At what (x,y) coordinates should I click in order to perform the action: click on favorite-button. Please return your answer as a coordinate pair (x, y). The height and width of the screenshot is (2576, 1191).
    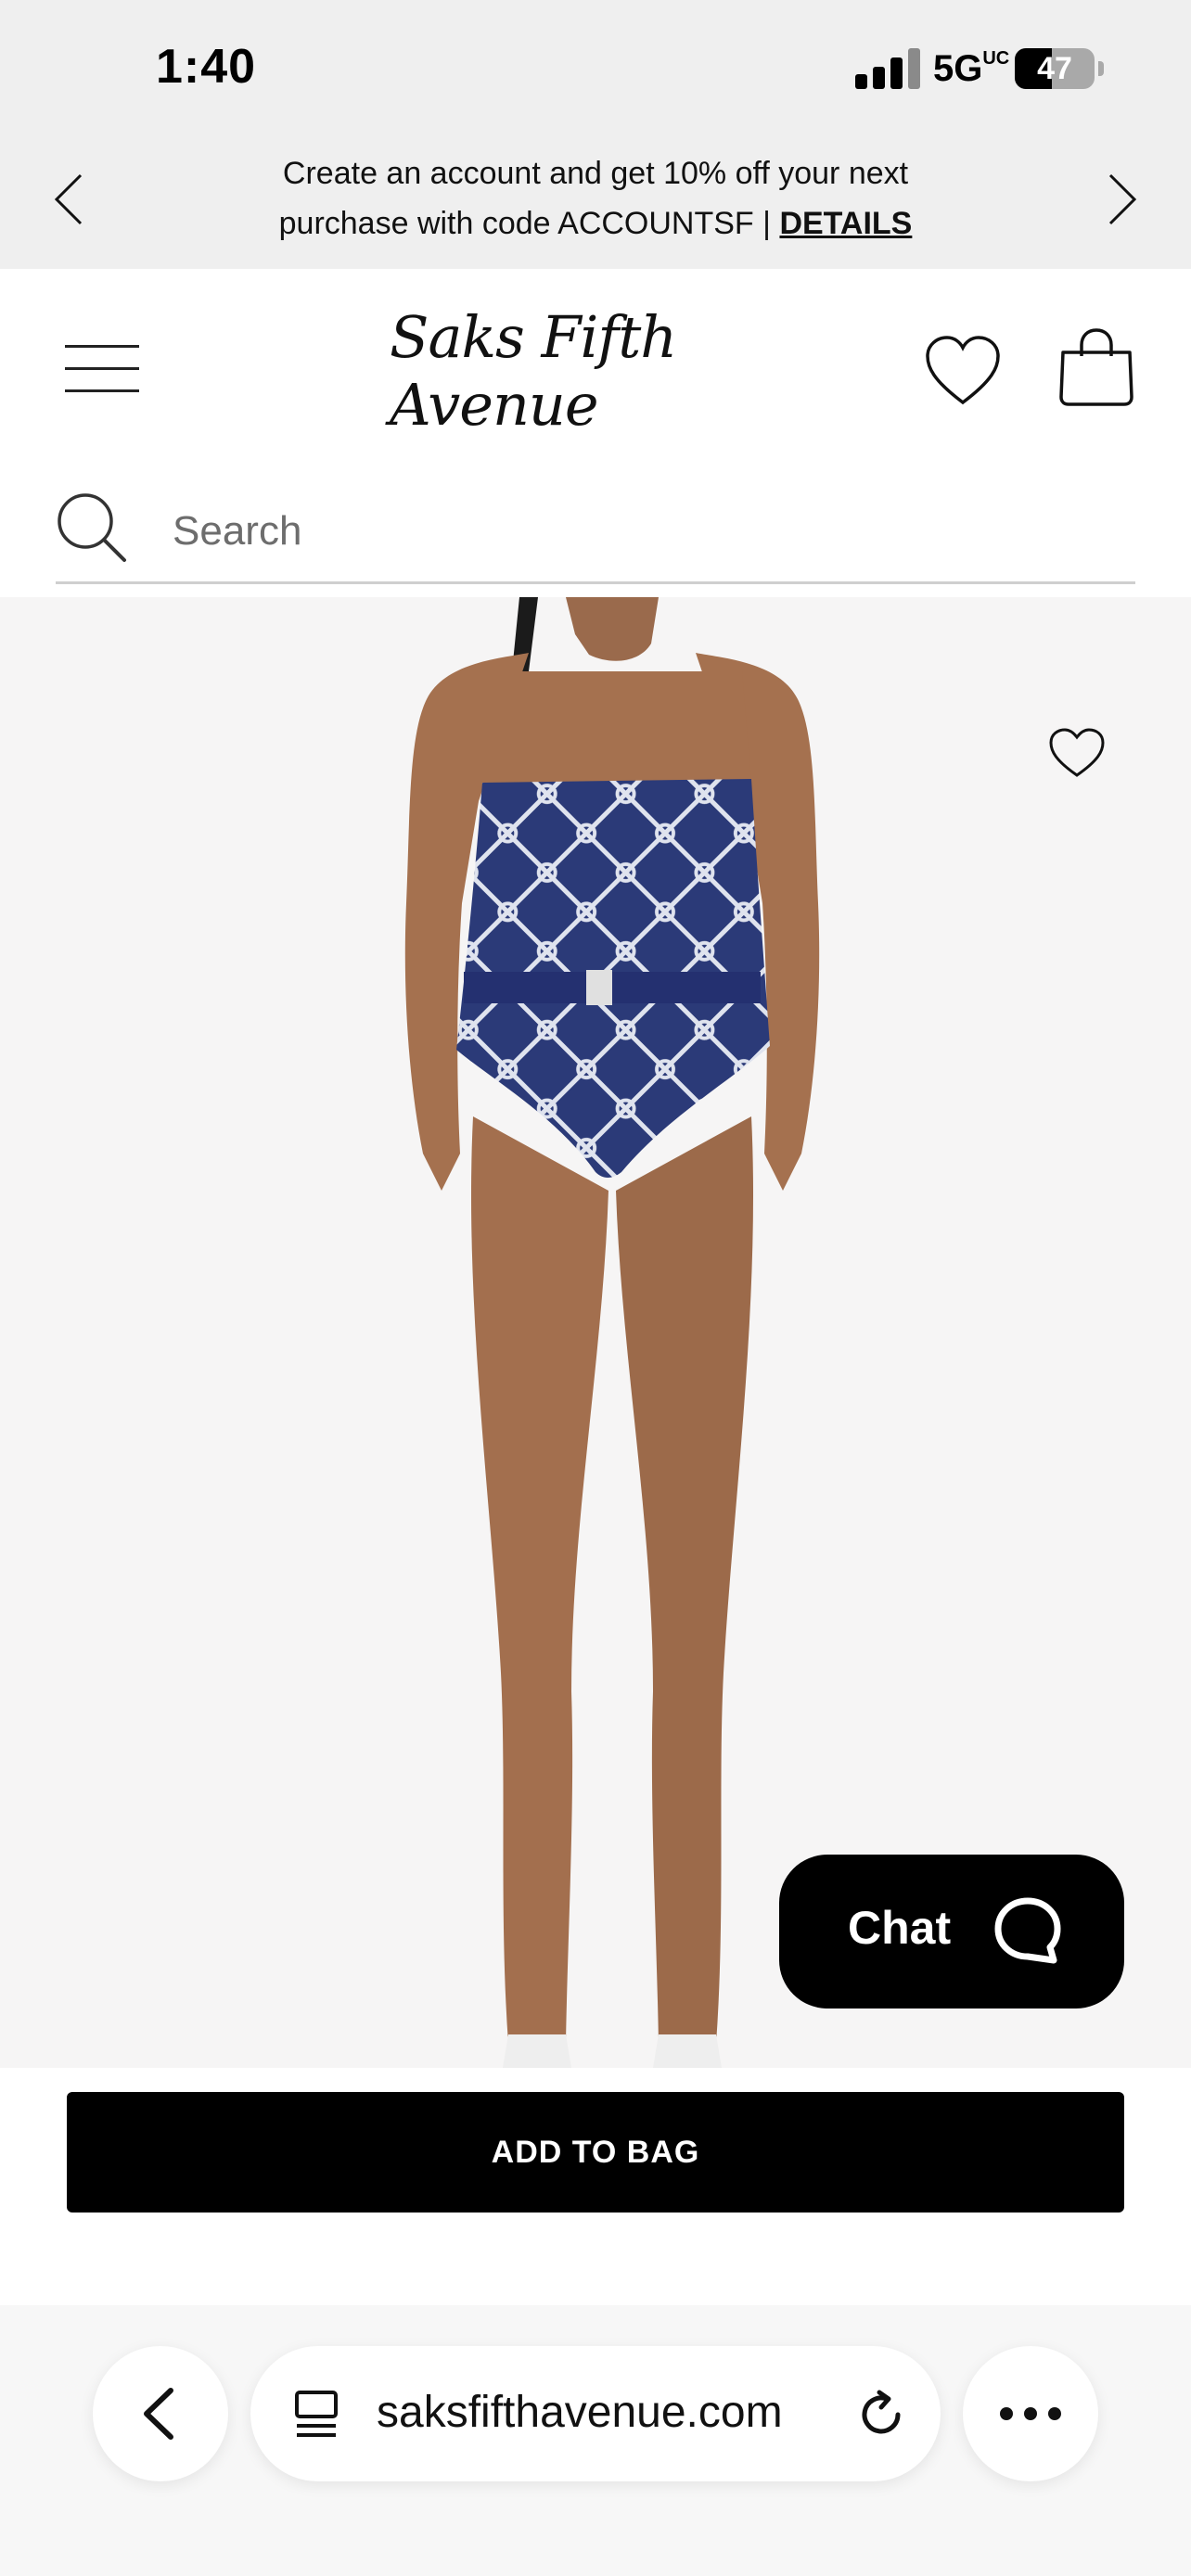
    Looking at the image, I should click on (1077, 753).